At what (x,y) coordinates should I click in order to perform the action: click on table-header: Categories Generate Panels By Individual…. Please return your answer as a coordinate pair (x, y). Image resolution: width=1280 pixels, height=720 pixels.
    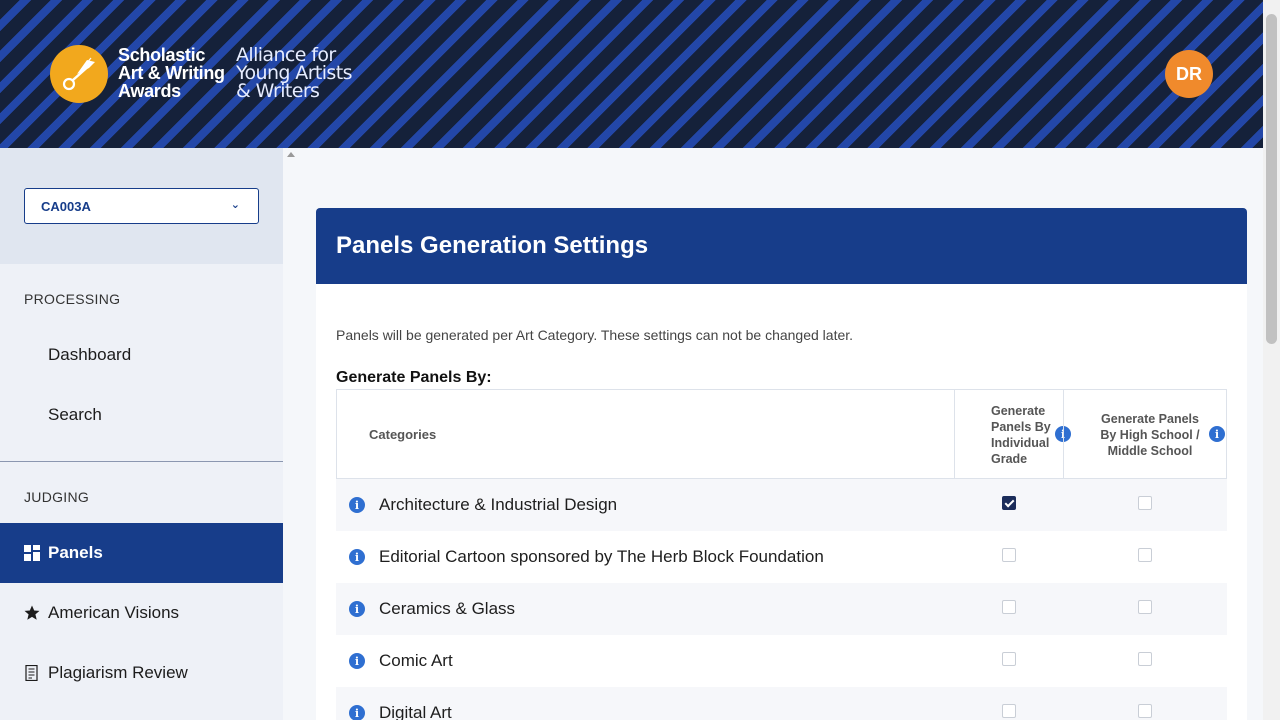
    Looking at the image, I should click on (781, 434).